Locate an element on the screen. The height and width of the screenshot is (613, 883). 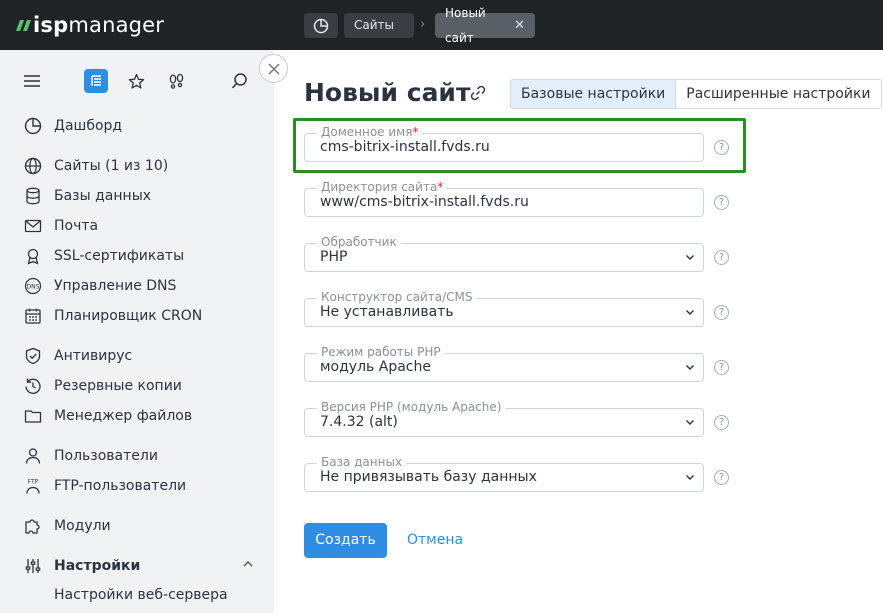
sidebar-item-label: Антивирус is located at coordinates (93, 356).